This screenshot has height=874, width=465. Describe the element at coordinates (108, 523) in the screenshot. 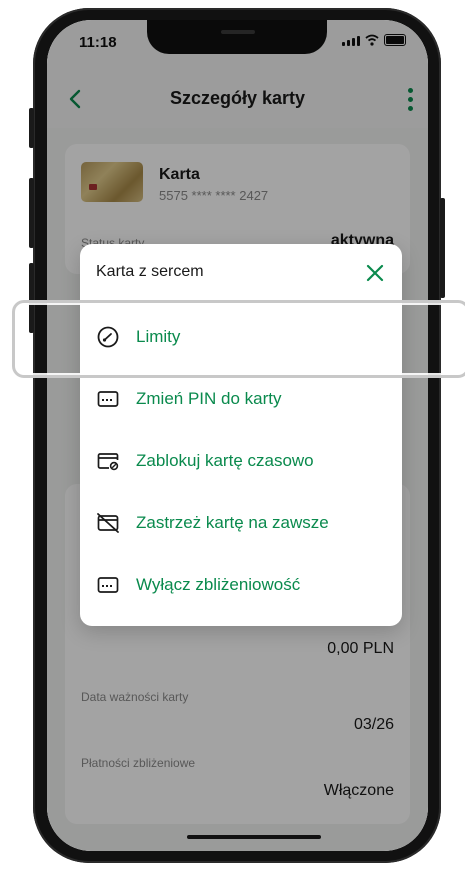

I see `card-cancel-icon` at that location.